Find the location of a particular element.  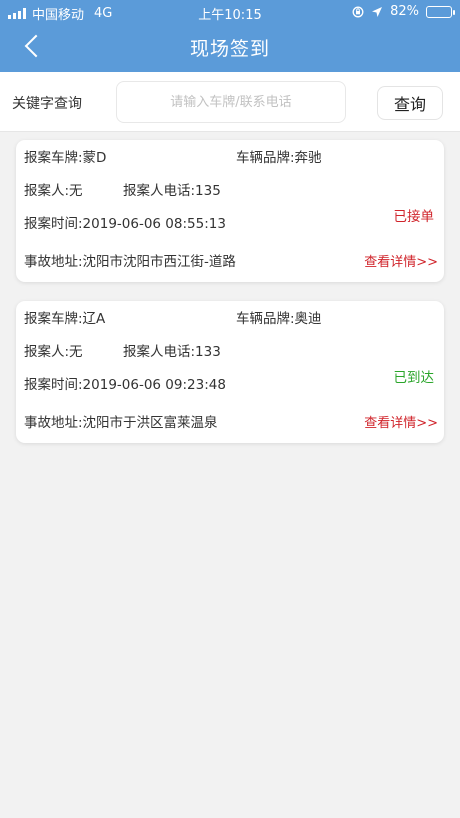

search-label: 关键字查询 is located at coordinates (47, 104).